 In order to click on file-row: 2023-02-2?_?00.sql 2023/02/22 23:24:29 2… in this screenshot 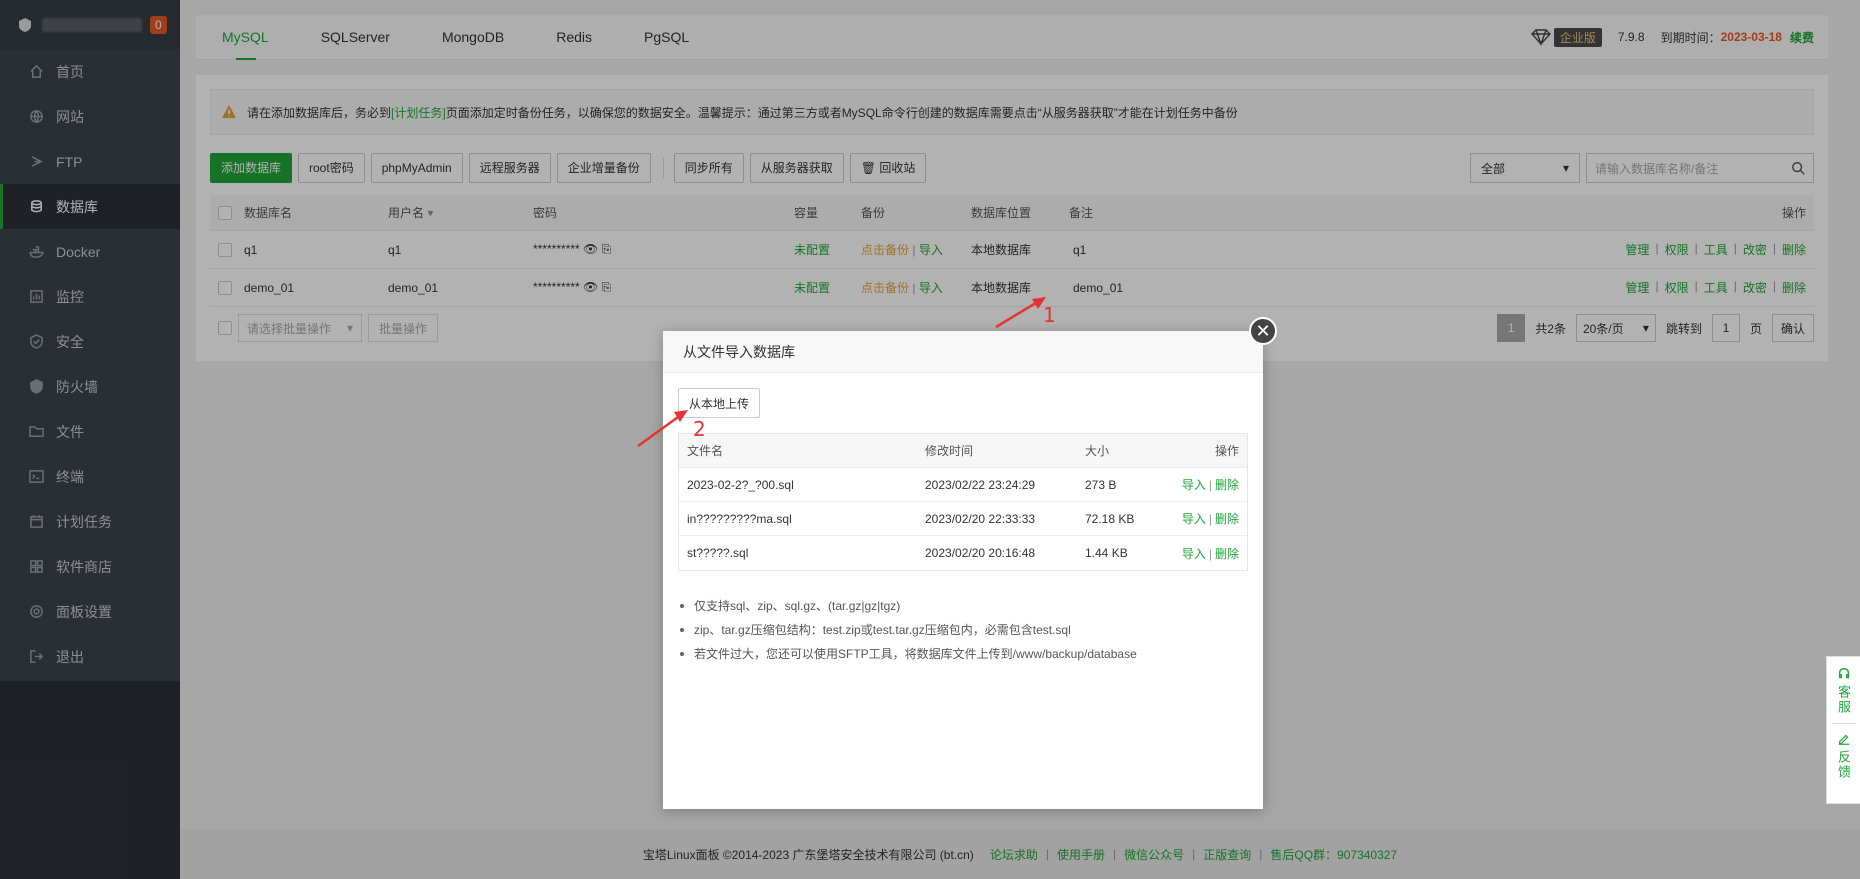, I will do `click(963, 485)`.